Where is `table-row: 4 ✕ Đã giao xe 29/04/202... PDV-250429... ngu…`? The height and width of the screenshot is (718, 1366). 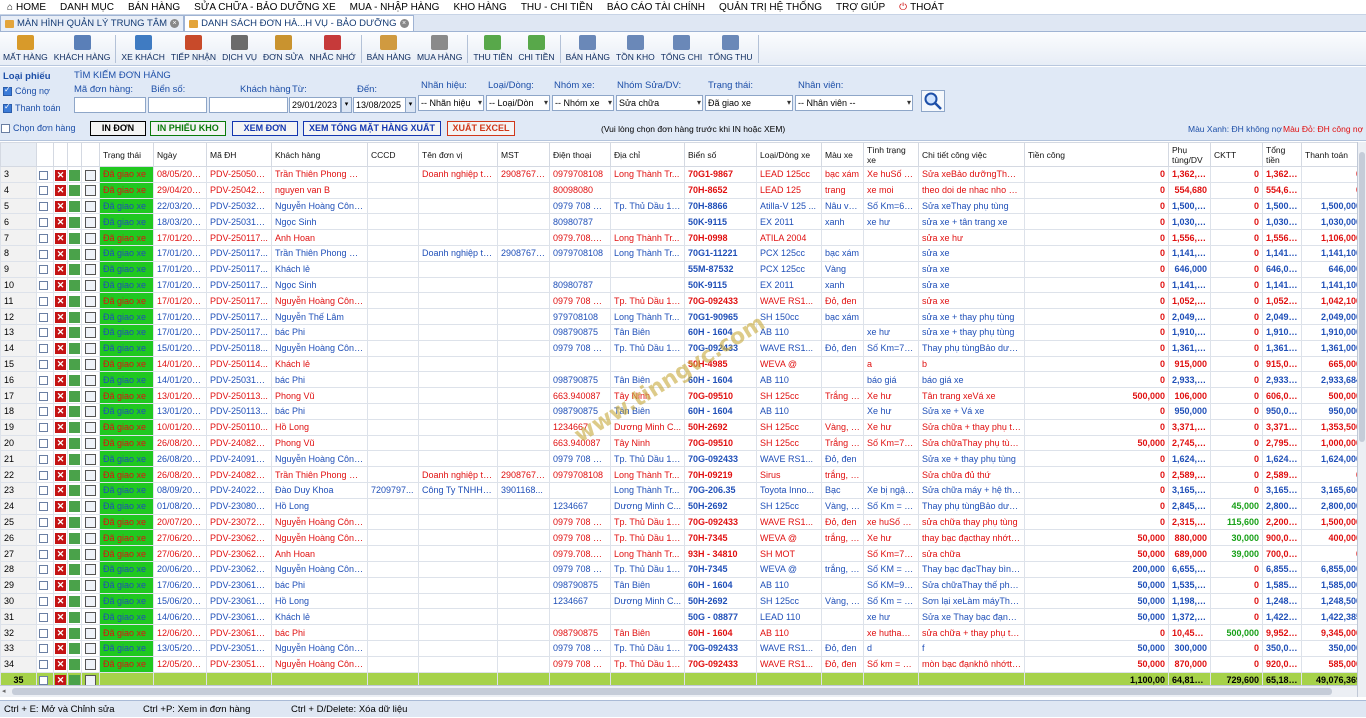 table-row: 4 ✕ Đã giao xe 29/04/202... PDV-250429... ngu… is located at coordinates (678, 190).